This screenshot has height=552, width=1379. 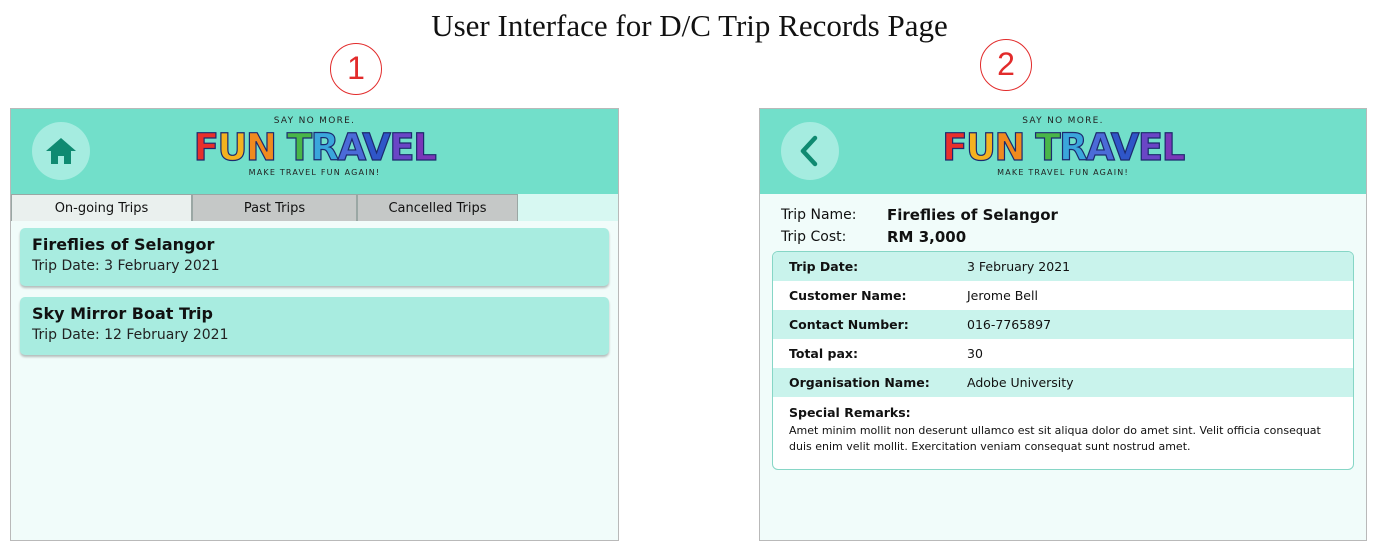 What do you see at coordinates (1009, 324) in the screenshot?
I see `detail-value: 016-7765897` at bounding box center [1009, 324].